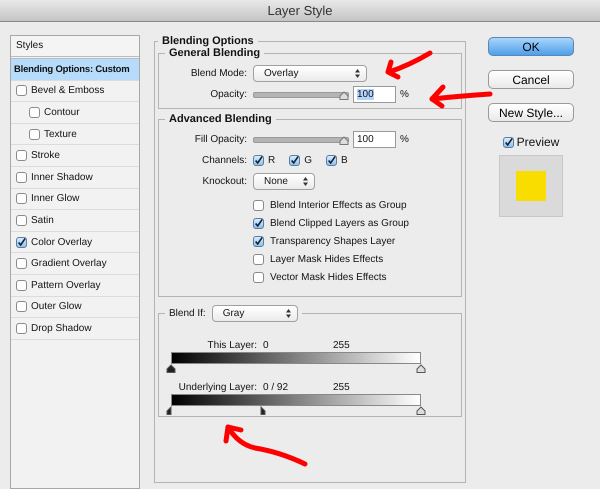  Describe the element at coordinates (232, 345) in the screenshot. I see `field-label: This Layer:` at that location.